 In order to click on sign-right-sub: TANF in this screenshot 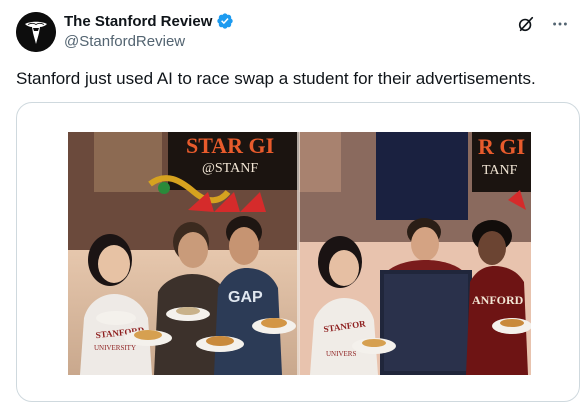, I will do `click(500, 170)`.